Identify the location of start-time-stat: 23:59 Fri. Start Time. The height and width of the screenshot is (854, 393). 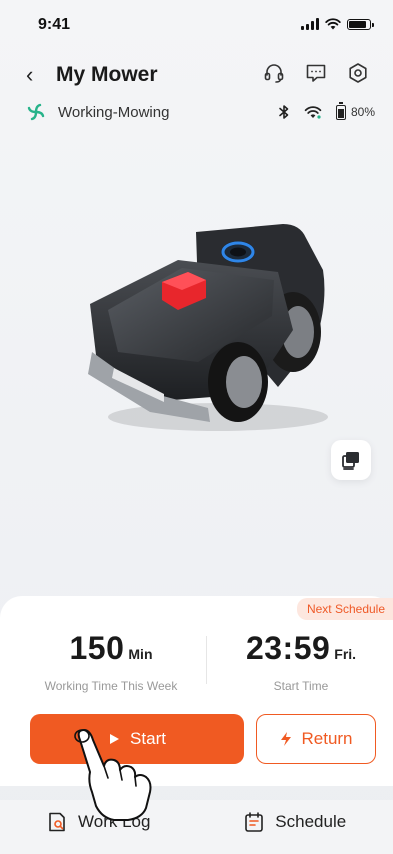
(301, 661).